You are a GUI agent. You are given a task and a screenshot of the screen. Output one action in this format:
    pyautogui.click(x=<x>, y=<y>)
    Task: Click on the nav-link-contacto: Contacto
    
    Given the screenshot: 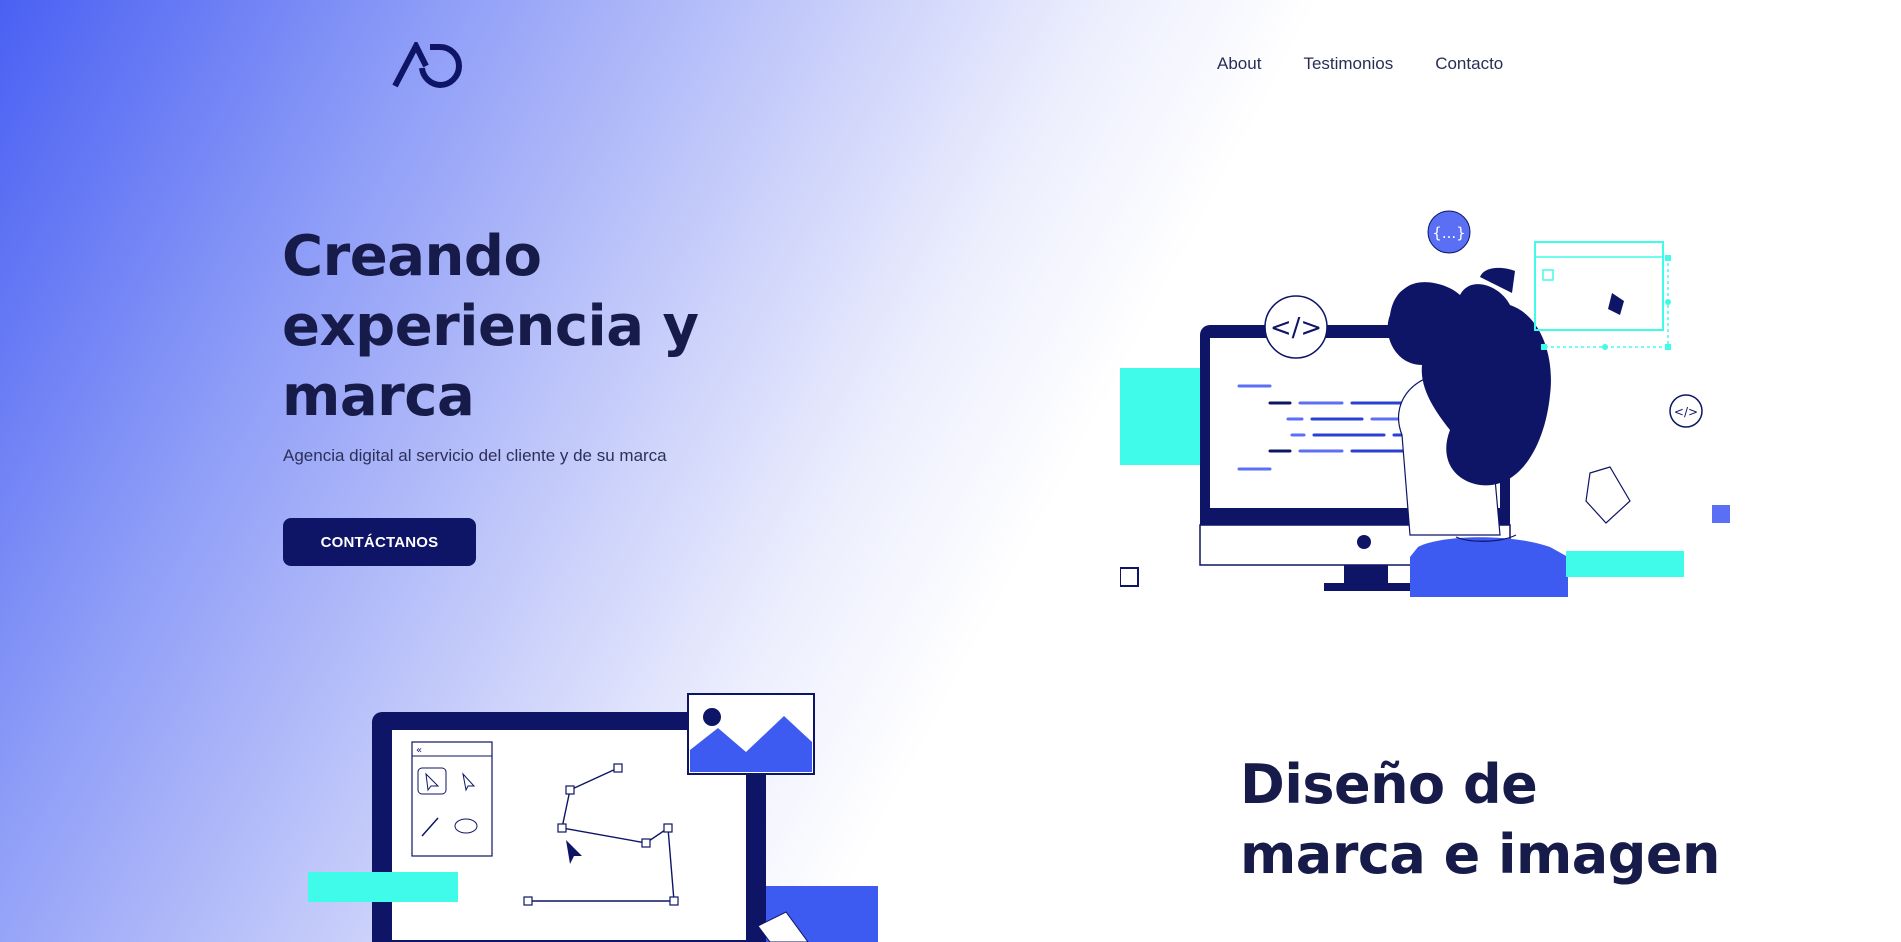 What is the action you would take?
    pyautogui.click(x=1469, y=64)
    